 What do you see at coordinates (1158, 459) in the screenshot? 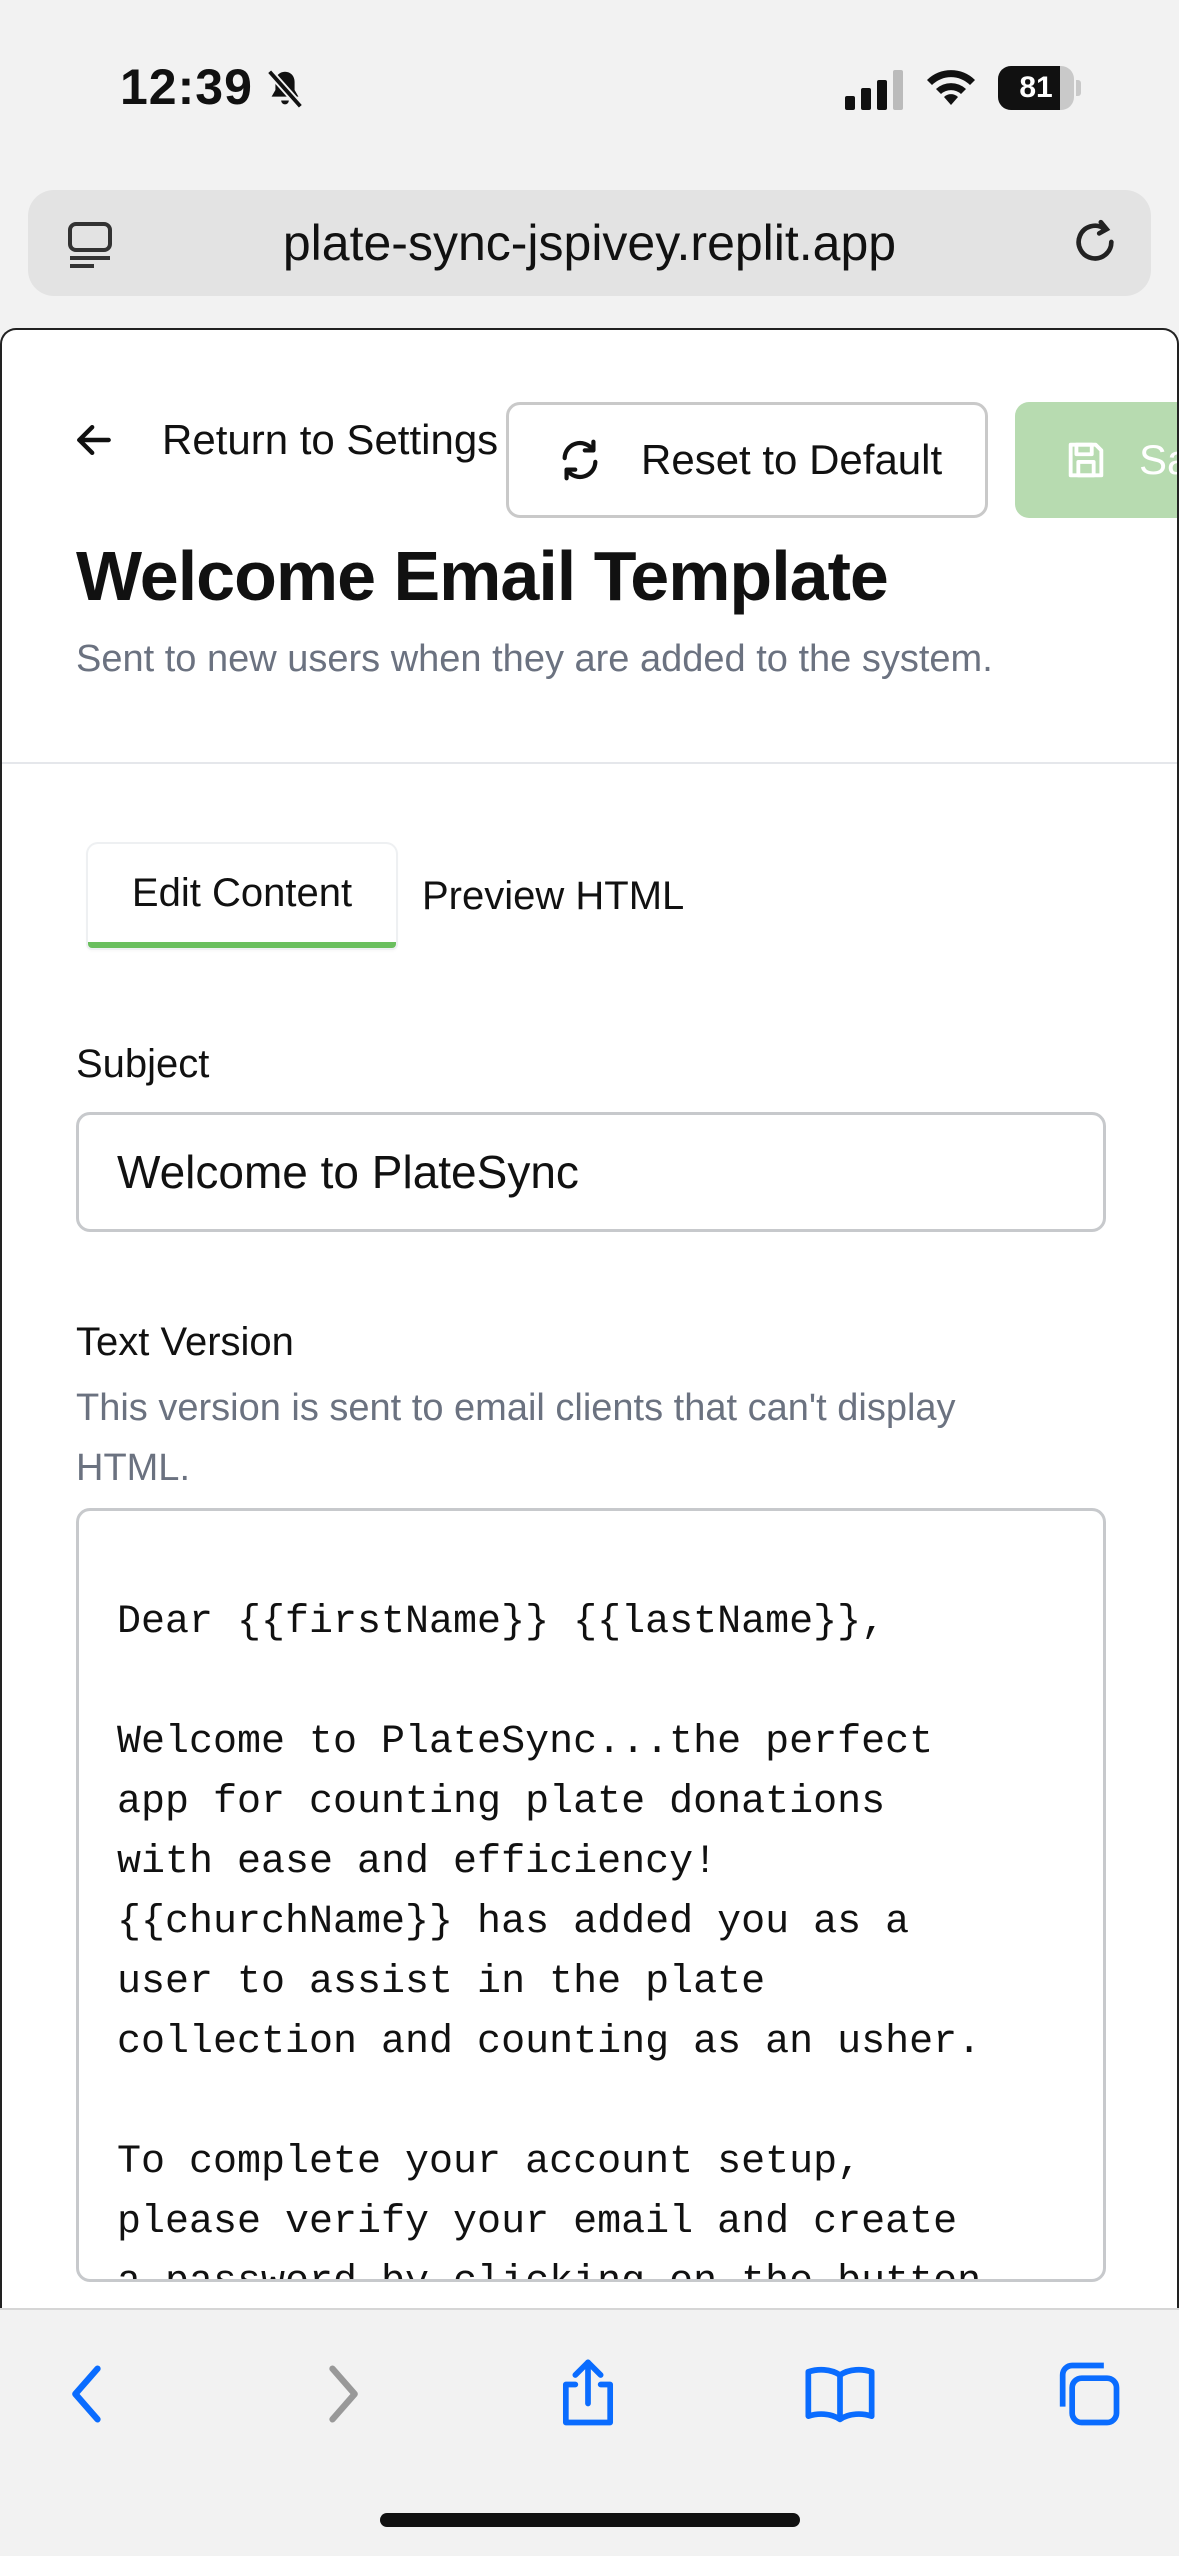
I see `save-label: Sa` at bounding box center [1158, 459].